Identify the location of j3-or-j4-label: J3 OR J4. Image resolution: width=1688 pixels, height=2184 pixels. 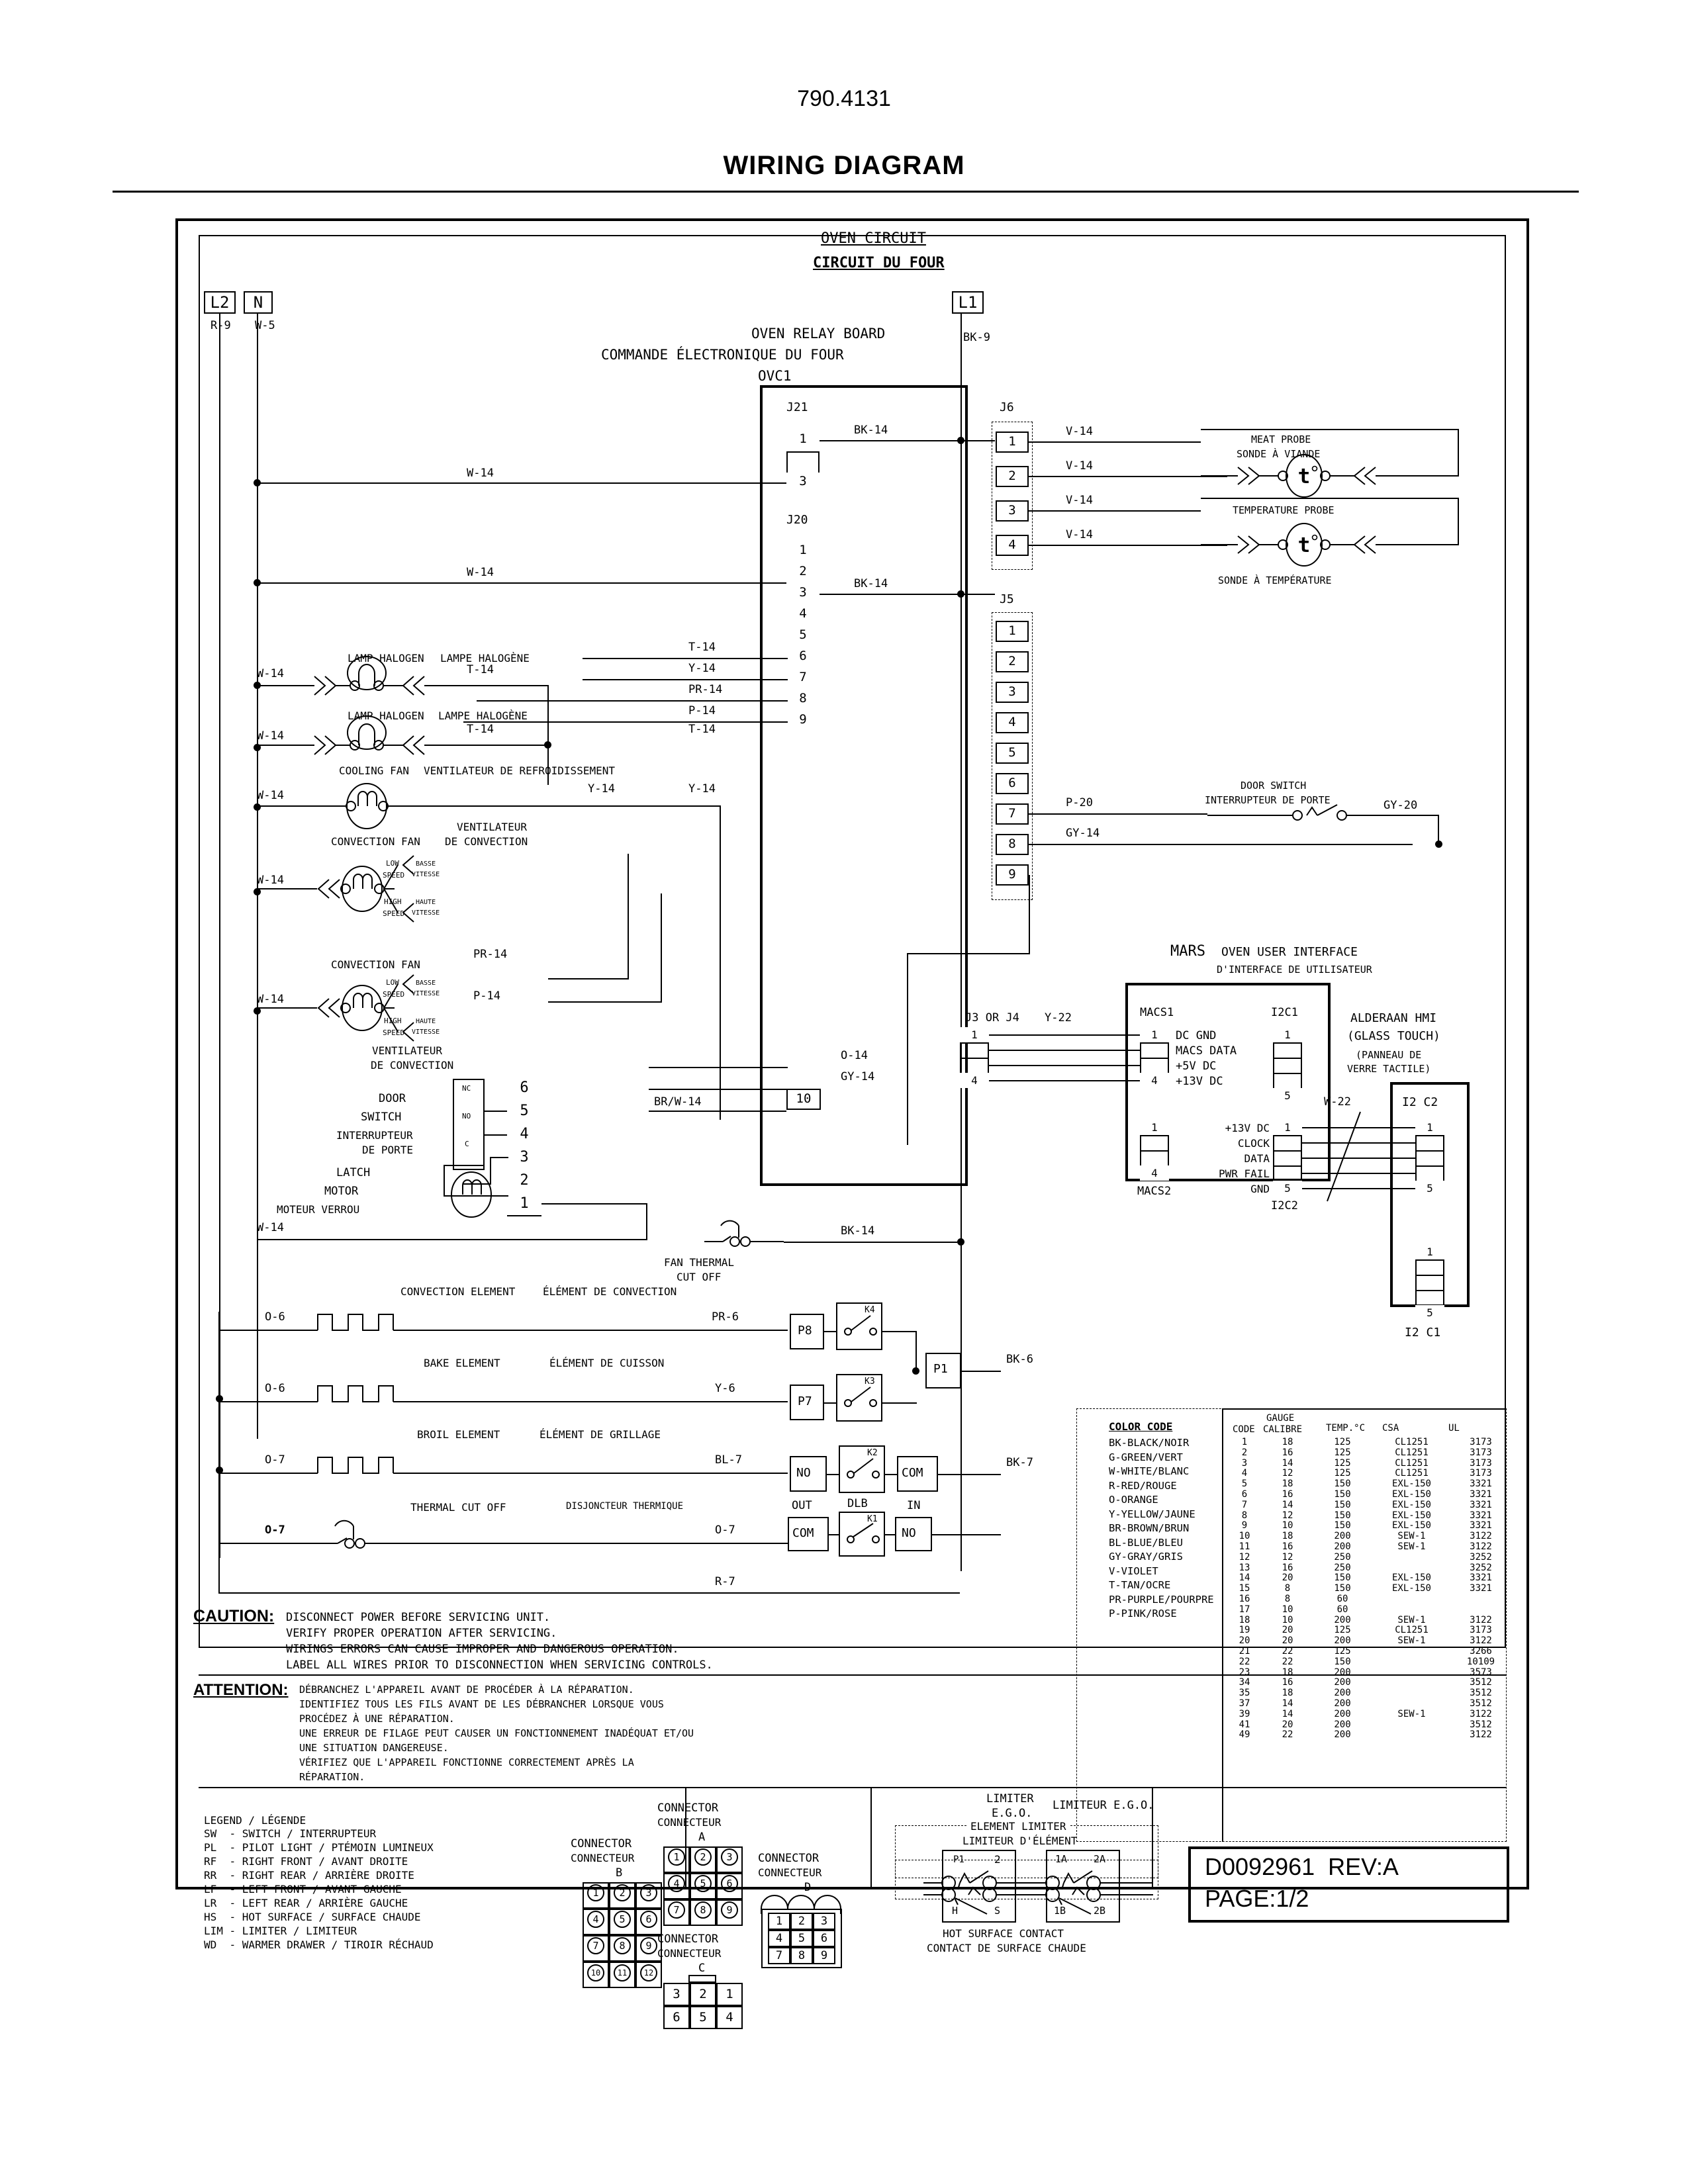
(992, 1017).